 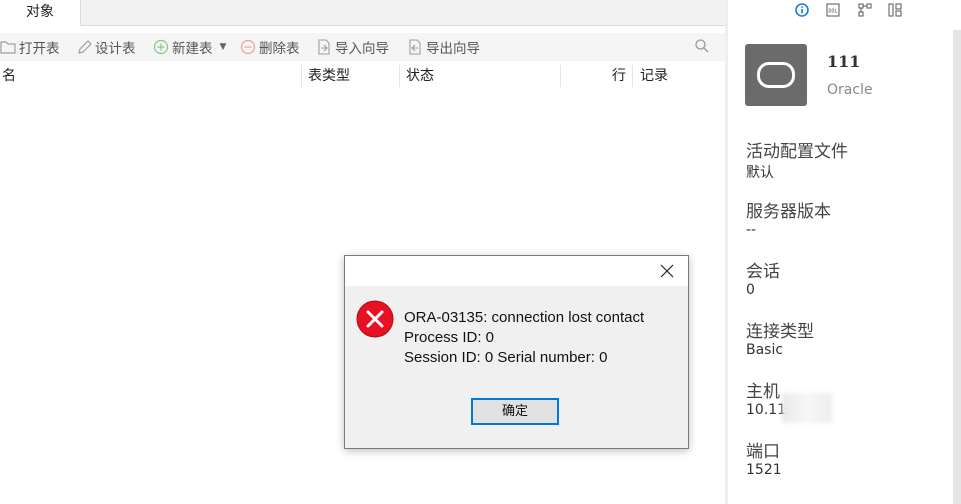 I want to click on prop-label-connection-type: 连接类型, so click(x=780, y=332).